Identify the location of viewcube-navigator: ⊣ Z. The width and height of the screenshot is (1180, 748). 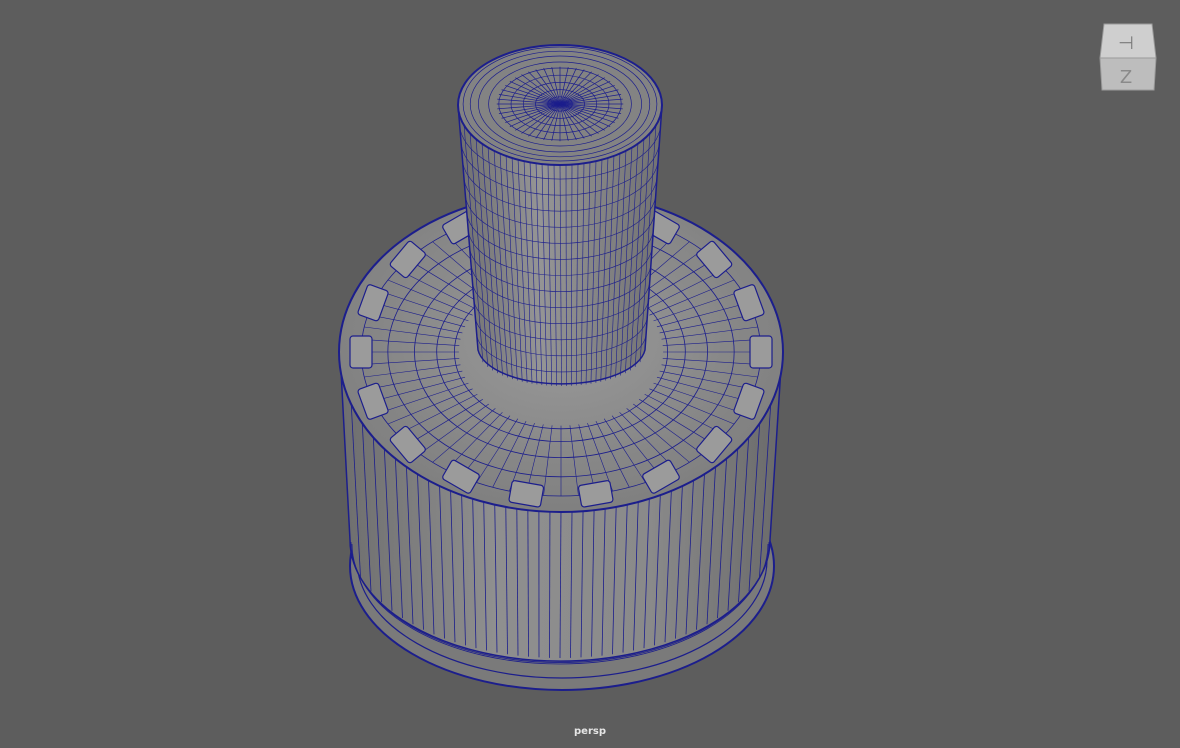
(1127, 57).